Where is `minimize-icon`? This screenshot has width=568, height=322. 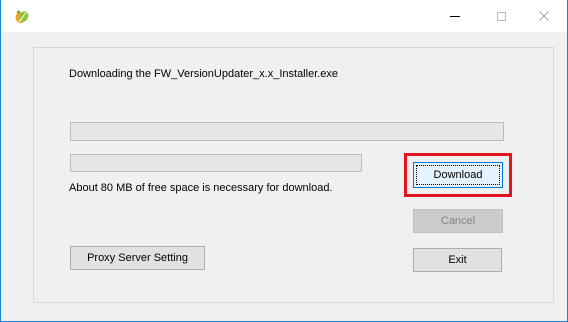
minimize-icon is located at coordinates (455, 16).